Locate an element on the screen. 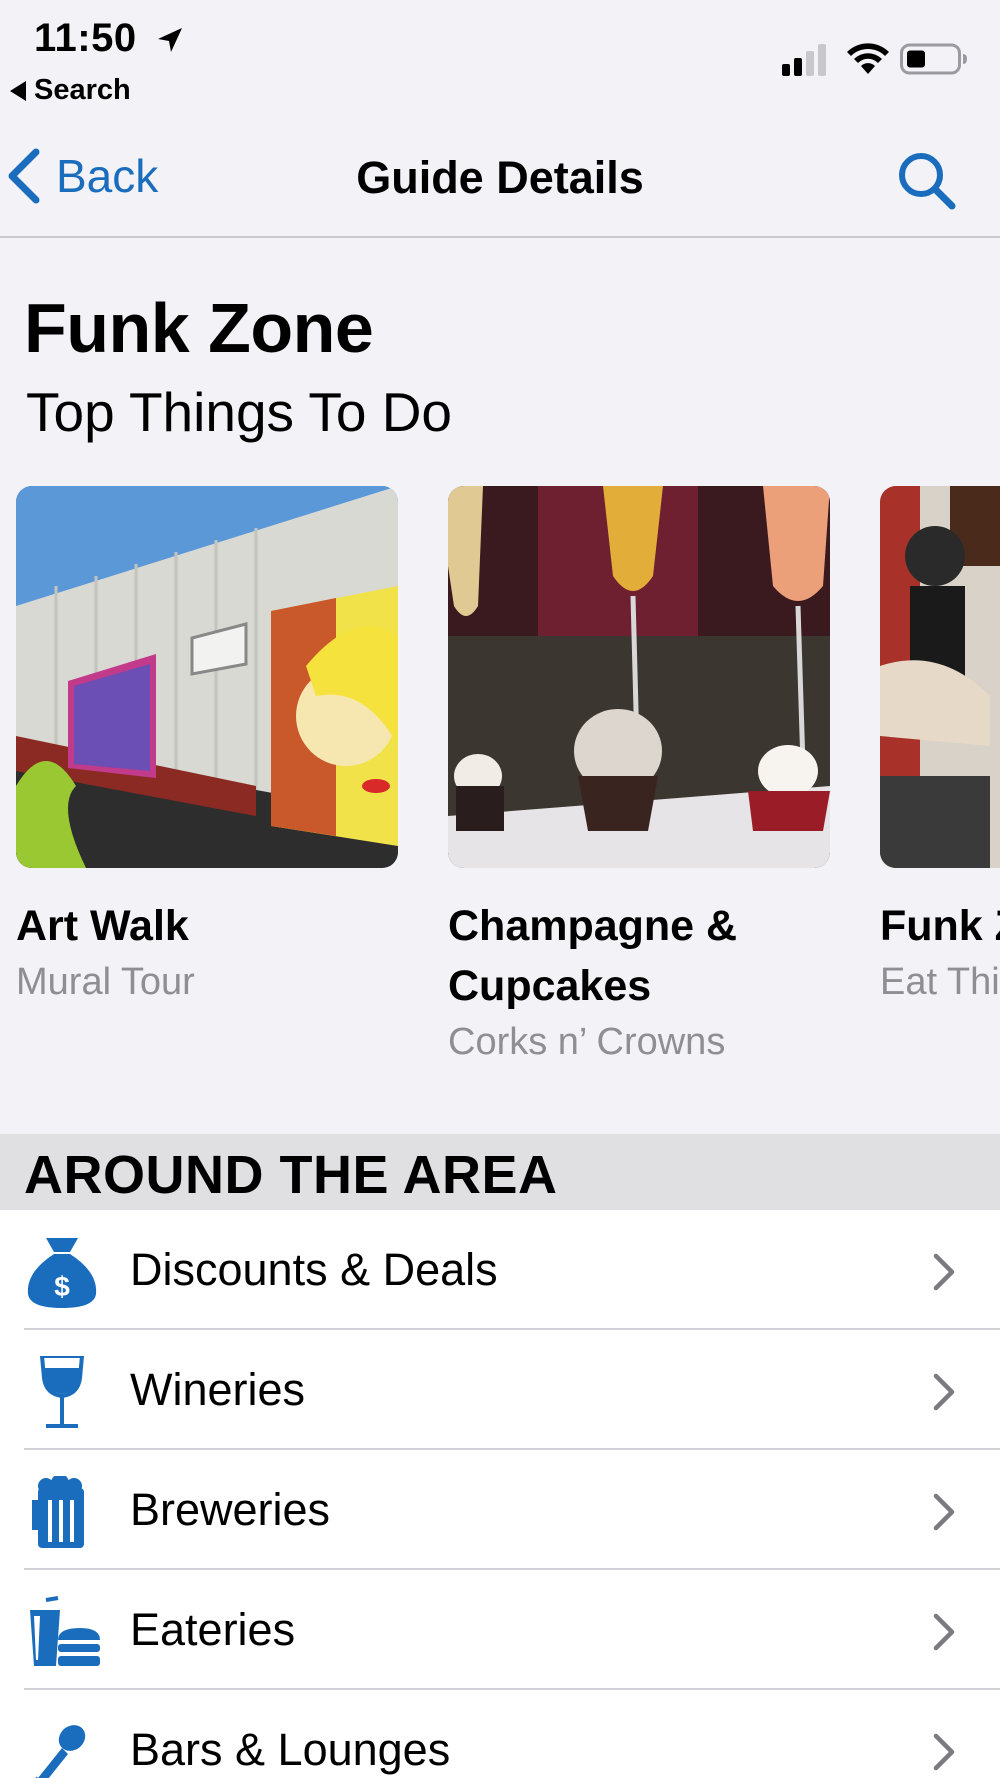 The width and height of the screenshot is (1000, 1778). status-back-label: Search is located at coordinates (82, 90).